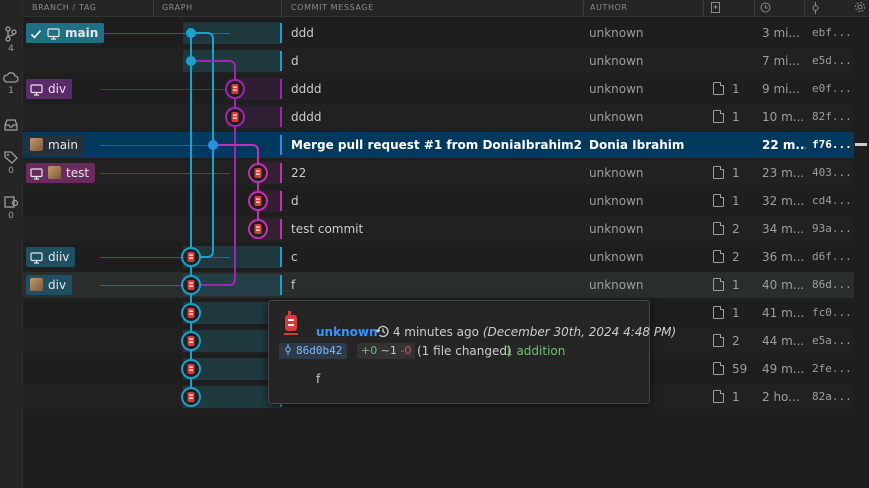 The height and width of the screenshot is (488, 869). I want to click on commit-icon, so click(288, 349).